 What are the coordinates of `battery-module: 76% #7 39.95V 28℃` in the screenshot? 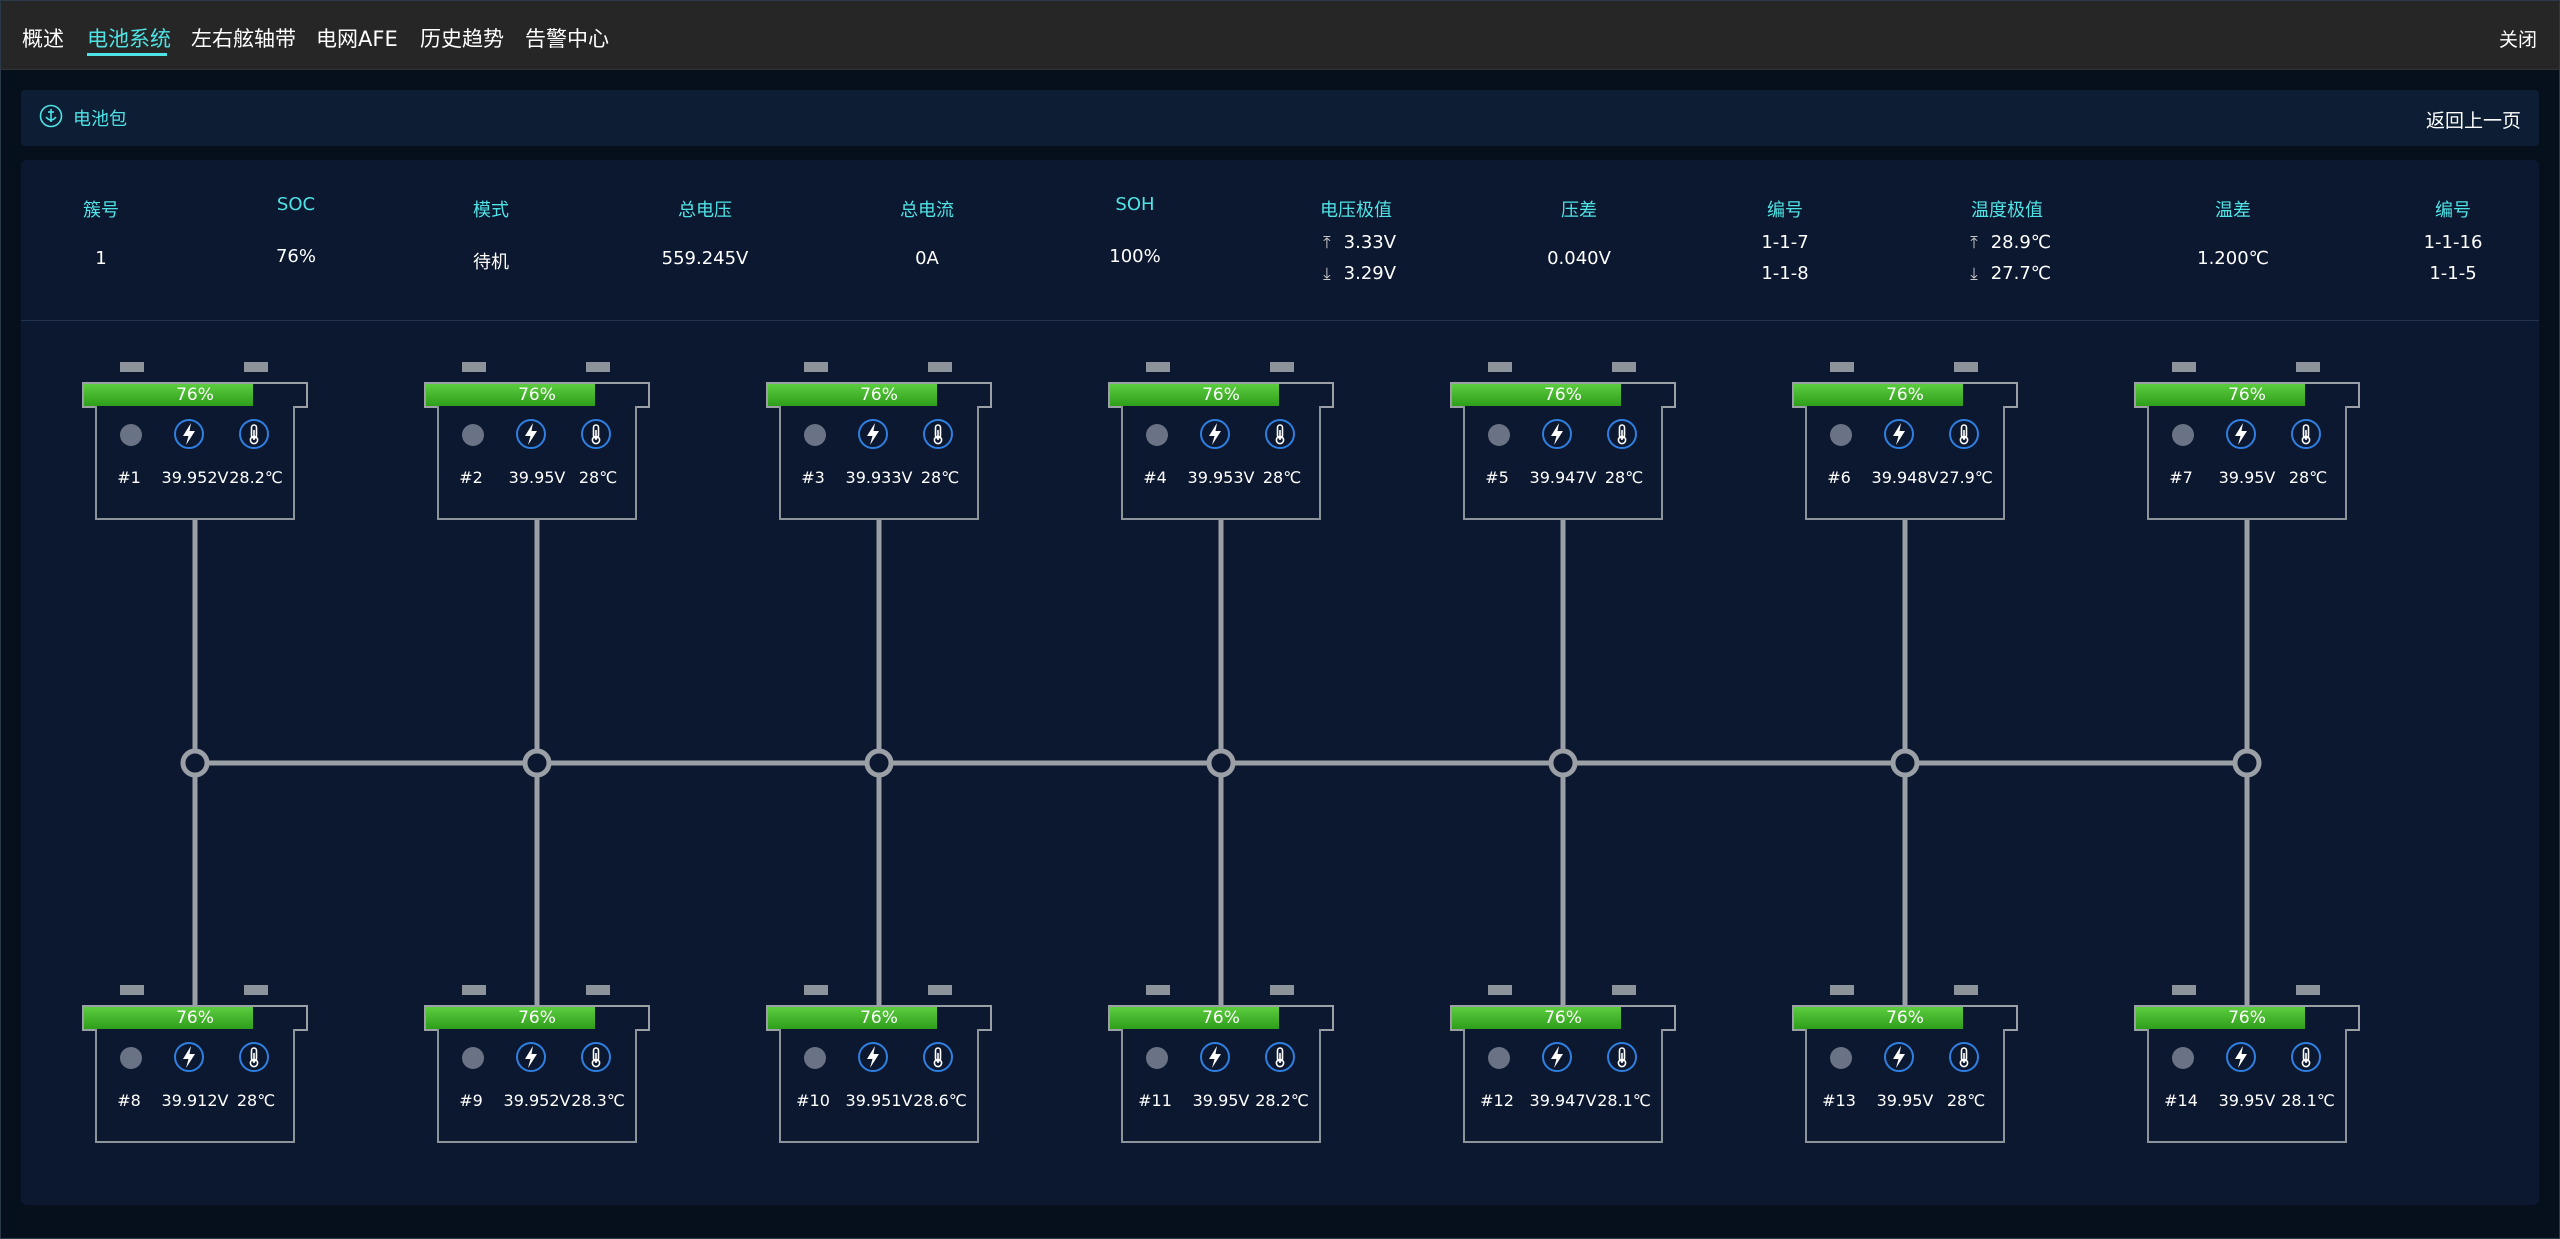 It's located at (2247, 442).